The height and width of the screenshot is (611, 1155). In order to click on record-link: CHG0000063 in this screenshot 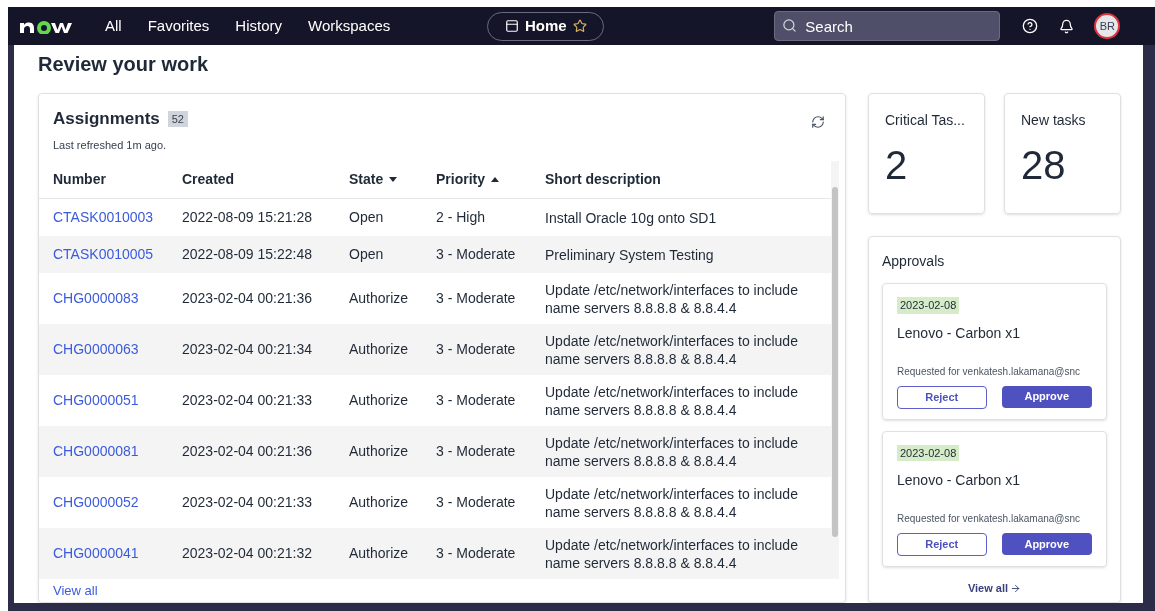, I will do `click(117, 349)`.